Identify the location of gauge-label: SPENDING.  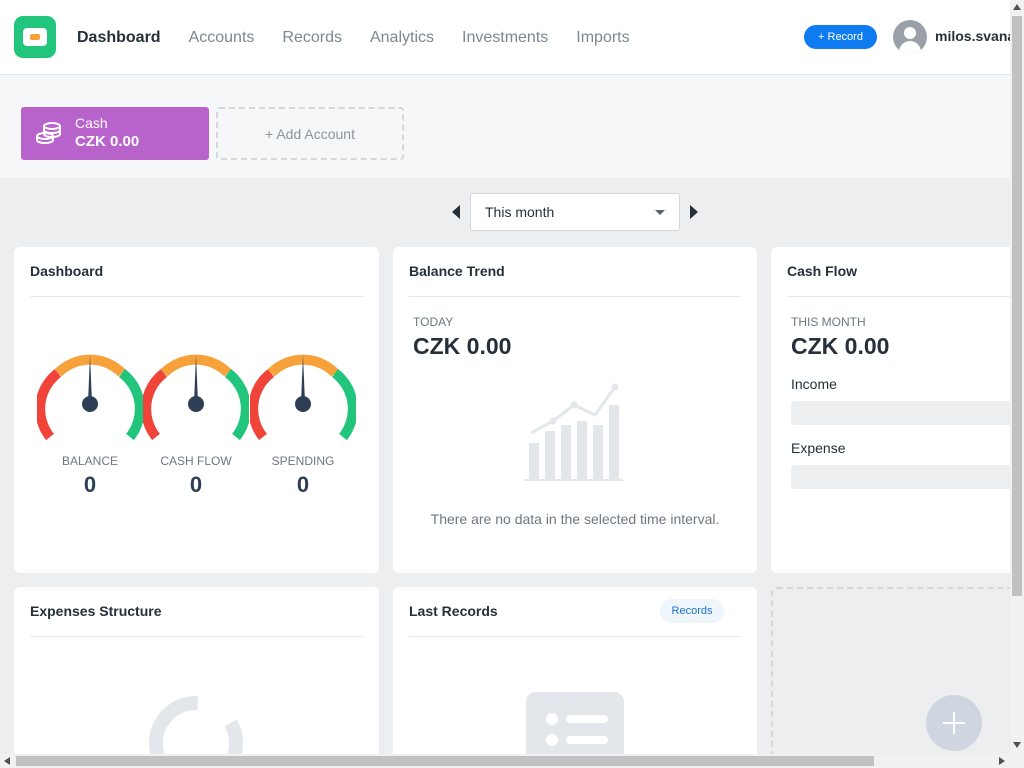
(303, 461).